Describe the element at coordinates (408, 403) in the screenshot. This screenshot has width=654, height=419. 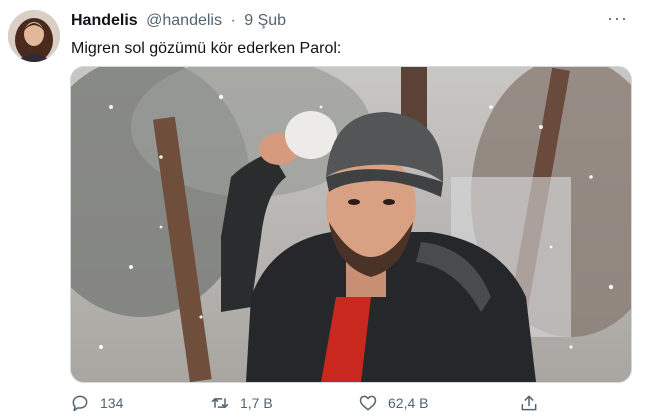
I see `like-count: 62,4 B` at that location.